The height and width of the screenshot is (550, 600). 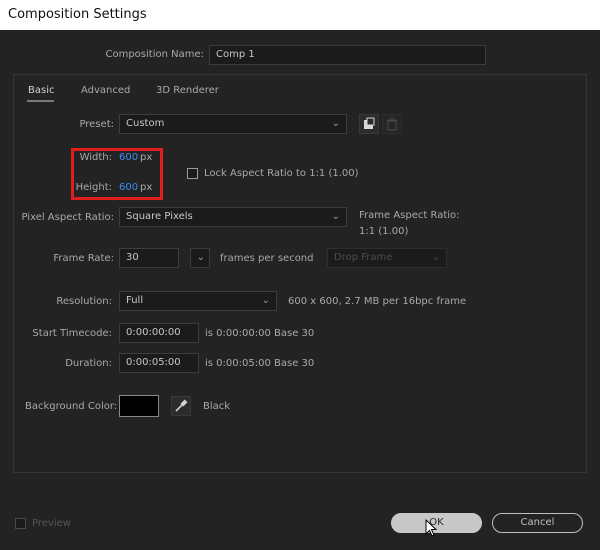 I want to click on drop-frame-value: Drop Frame, so click(x=363, y=257).